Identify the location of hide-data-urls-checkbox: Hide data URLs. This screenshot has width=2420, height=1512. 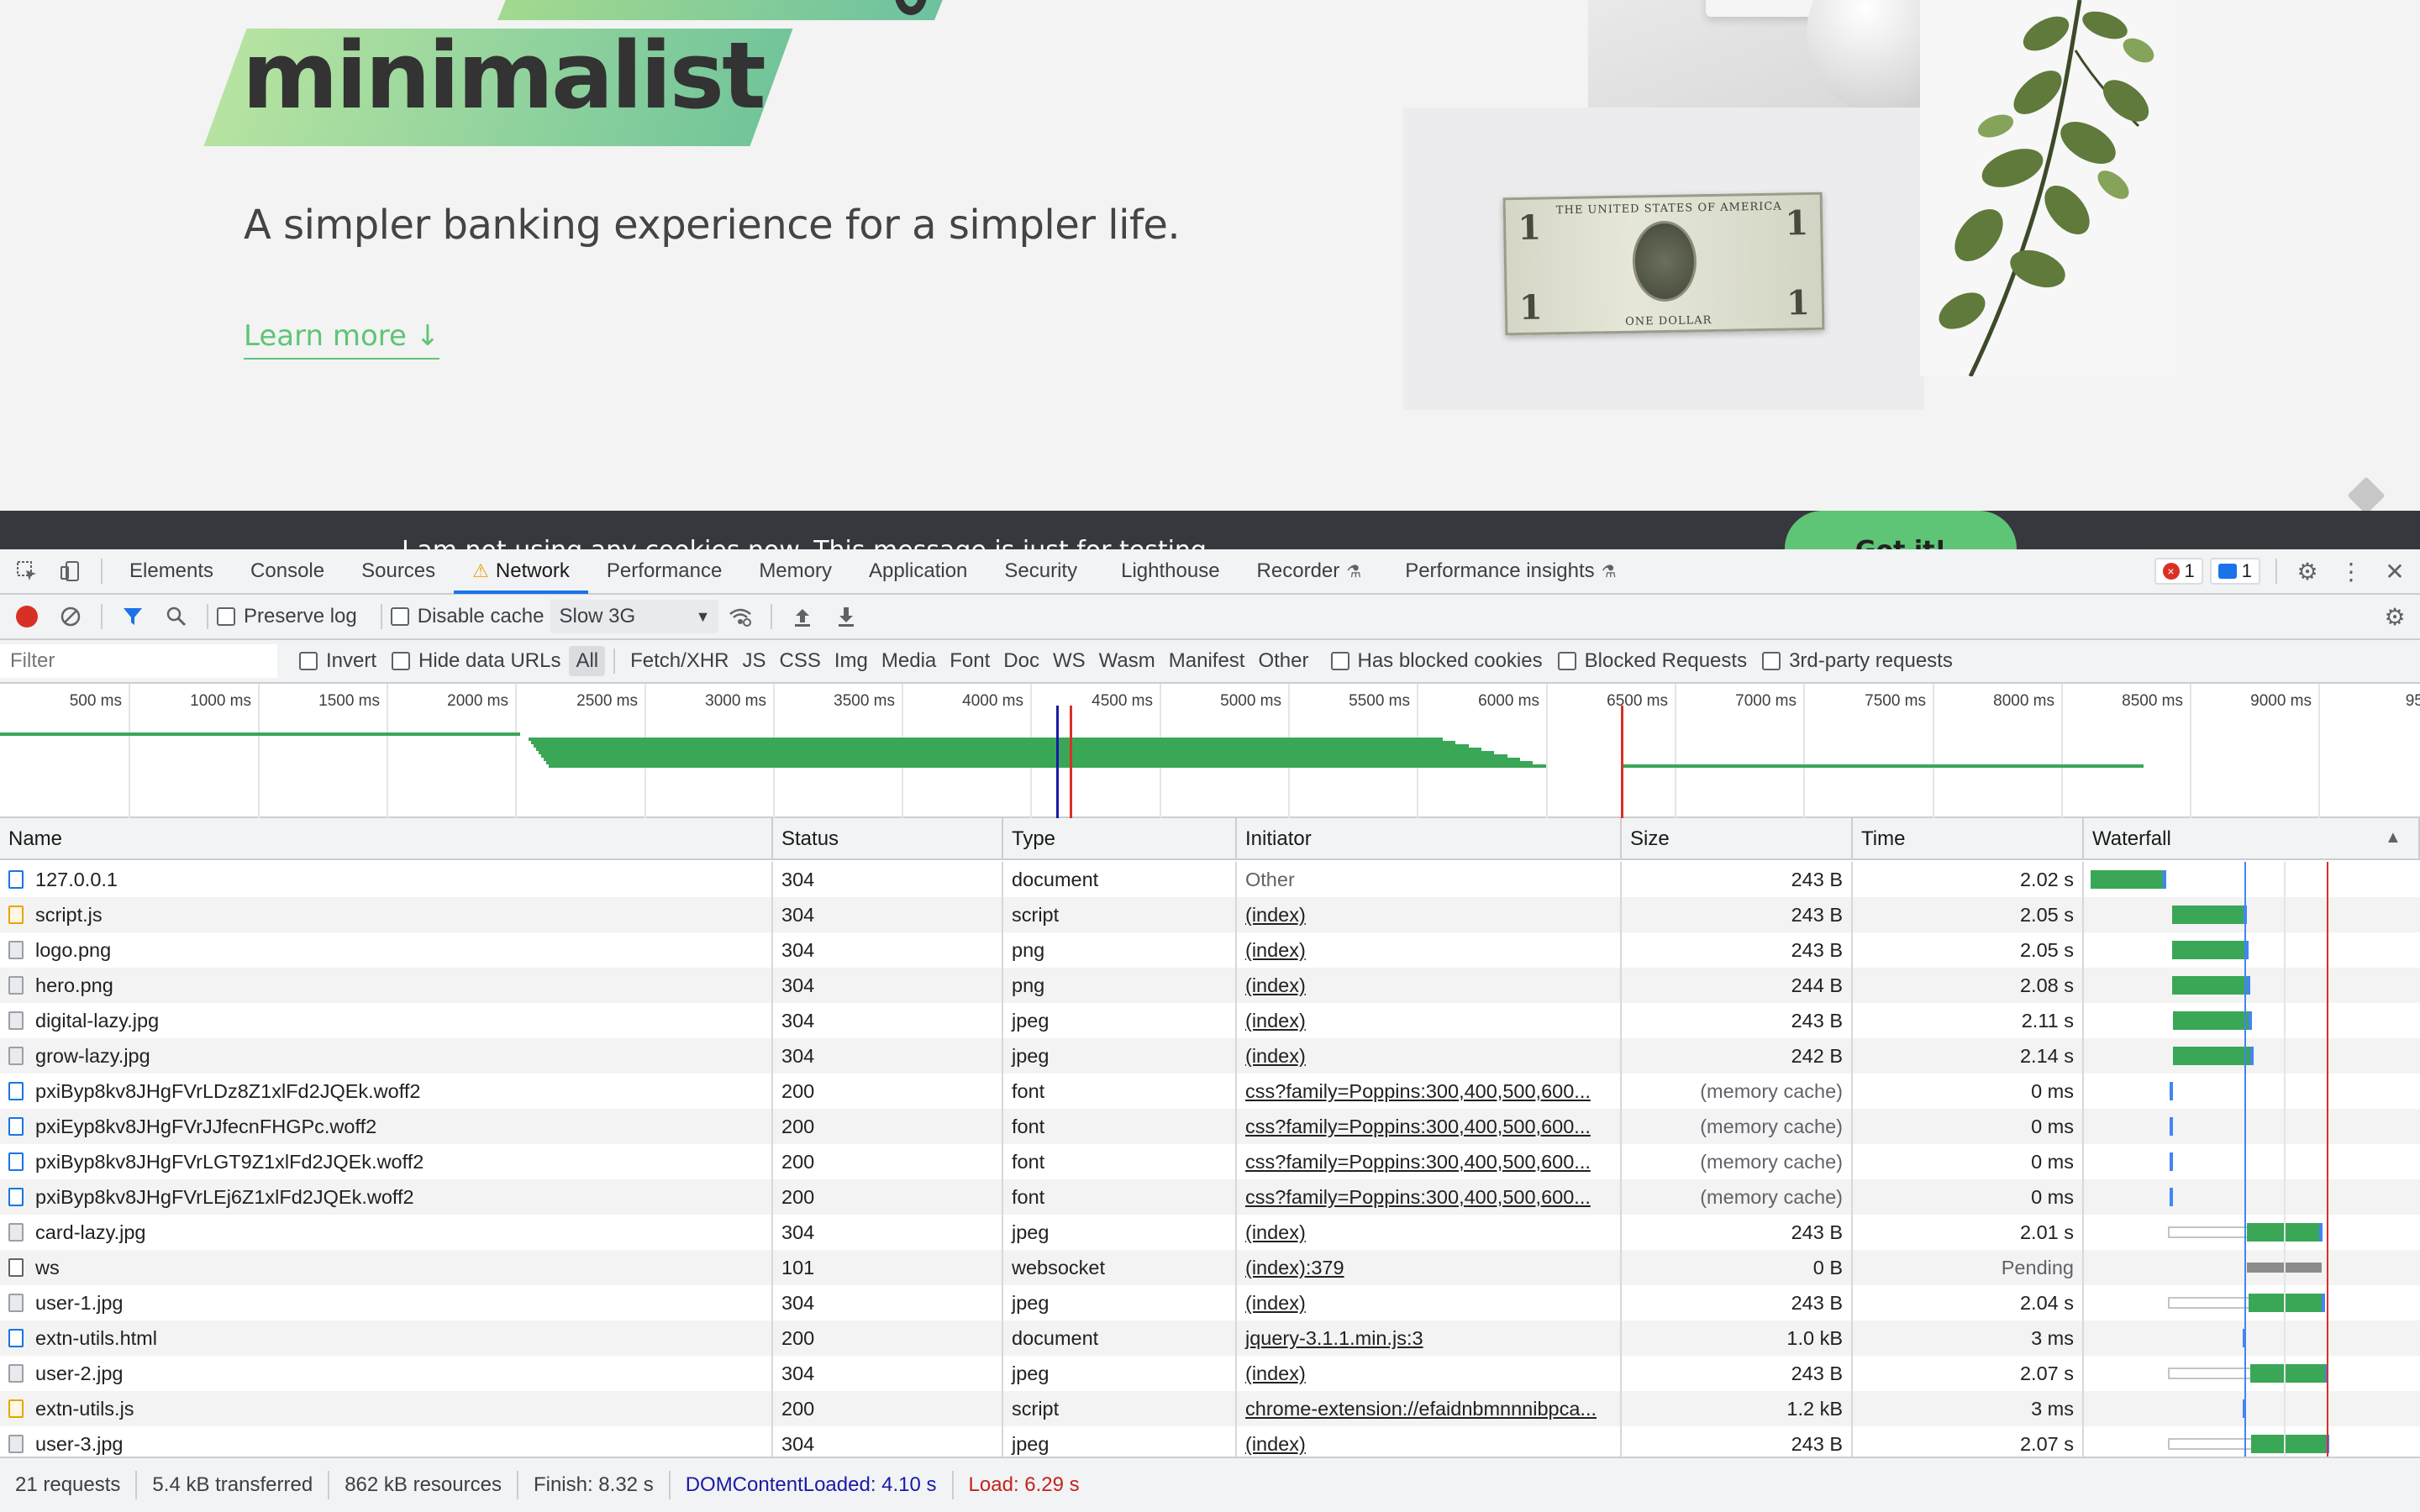
(476, 661).